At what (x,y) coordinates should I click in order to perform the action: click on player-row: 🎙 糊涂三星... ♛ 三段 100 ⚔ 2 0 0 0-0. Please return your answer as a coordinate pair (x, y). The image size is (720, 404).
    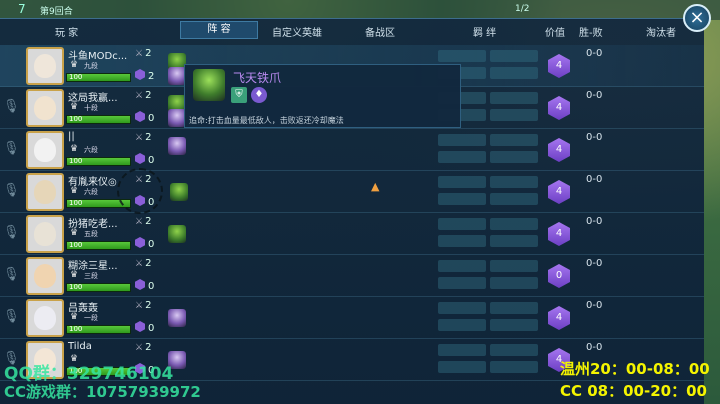
    Looking at the image, I should click on (352, 276).